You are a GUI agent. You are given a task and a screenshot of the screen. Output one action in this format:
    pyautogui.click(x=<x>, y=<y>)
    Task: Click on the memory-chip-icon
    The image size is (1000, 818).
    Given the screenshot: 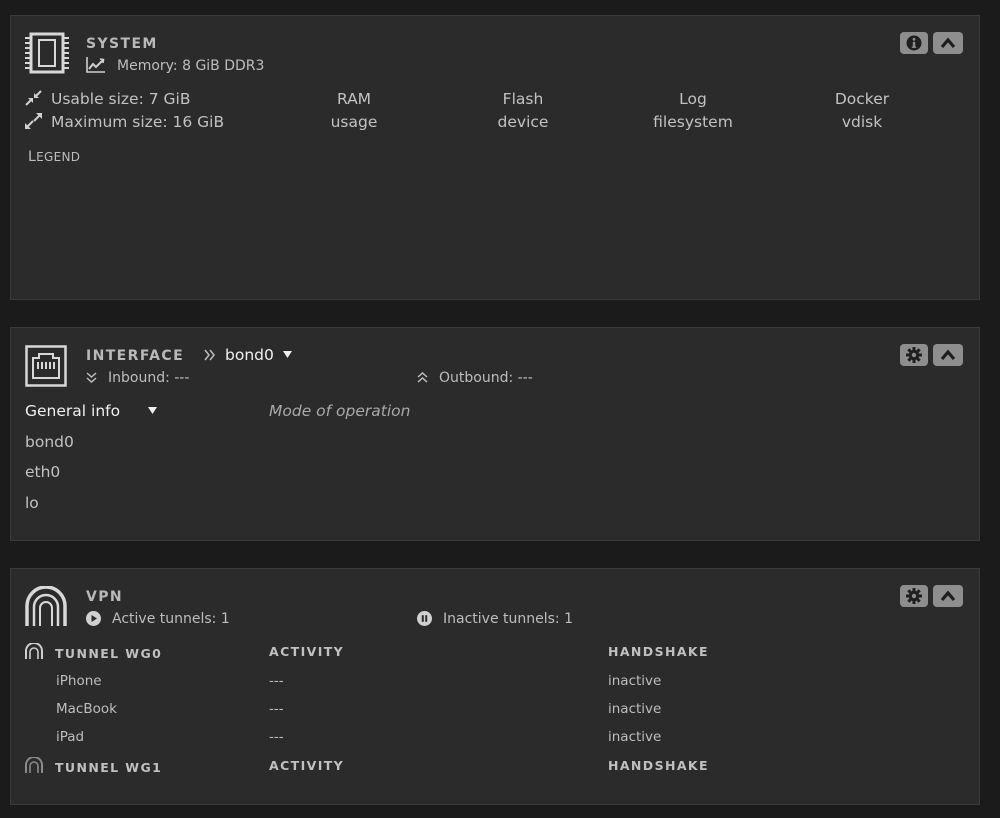 What is the action you would take?
    pyautogui.click(x=47, y=53)
    